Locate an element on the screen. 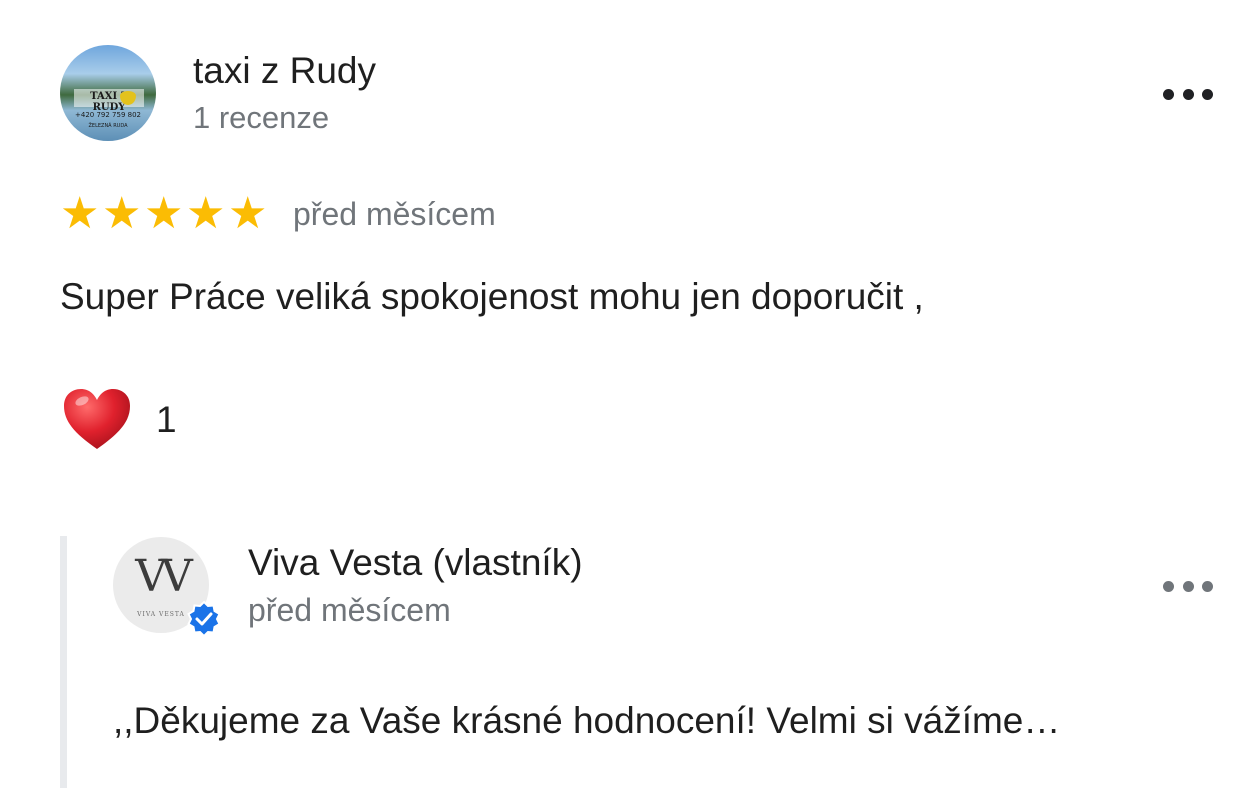  heart-icon is located at coordinates (97, 419).